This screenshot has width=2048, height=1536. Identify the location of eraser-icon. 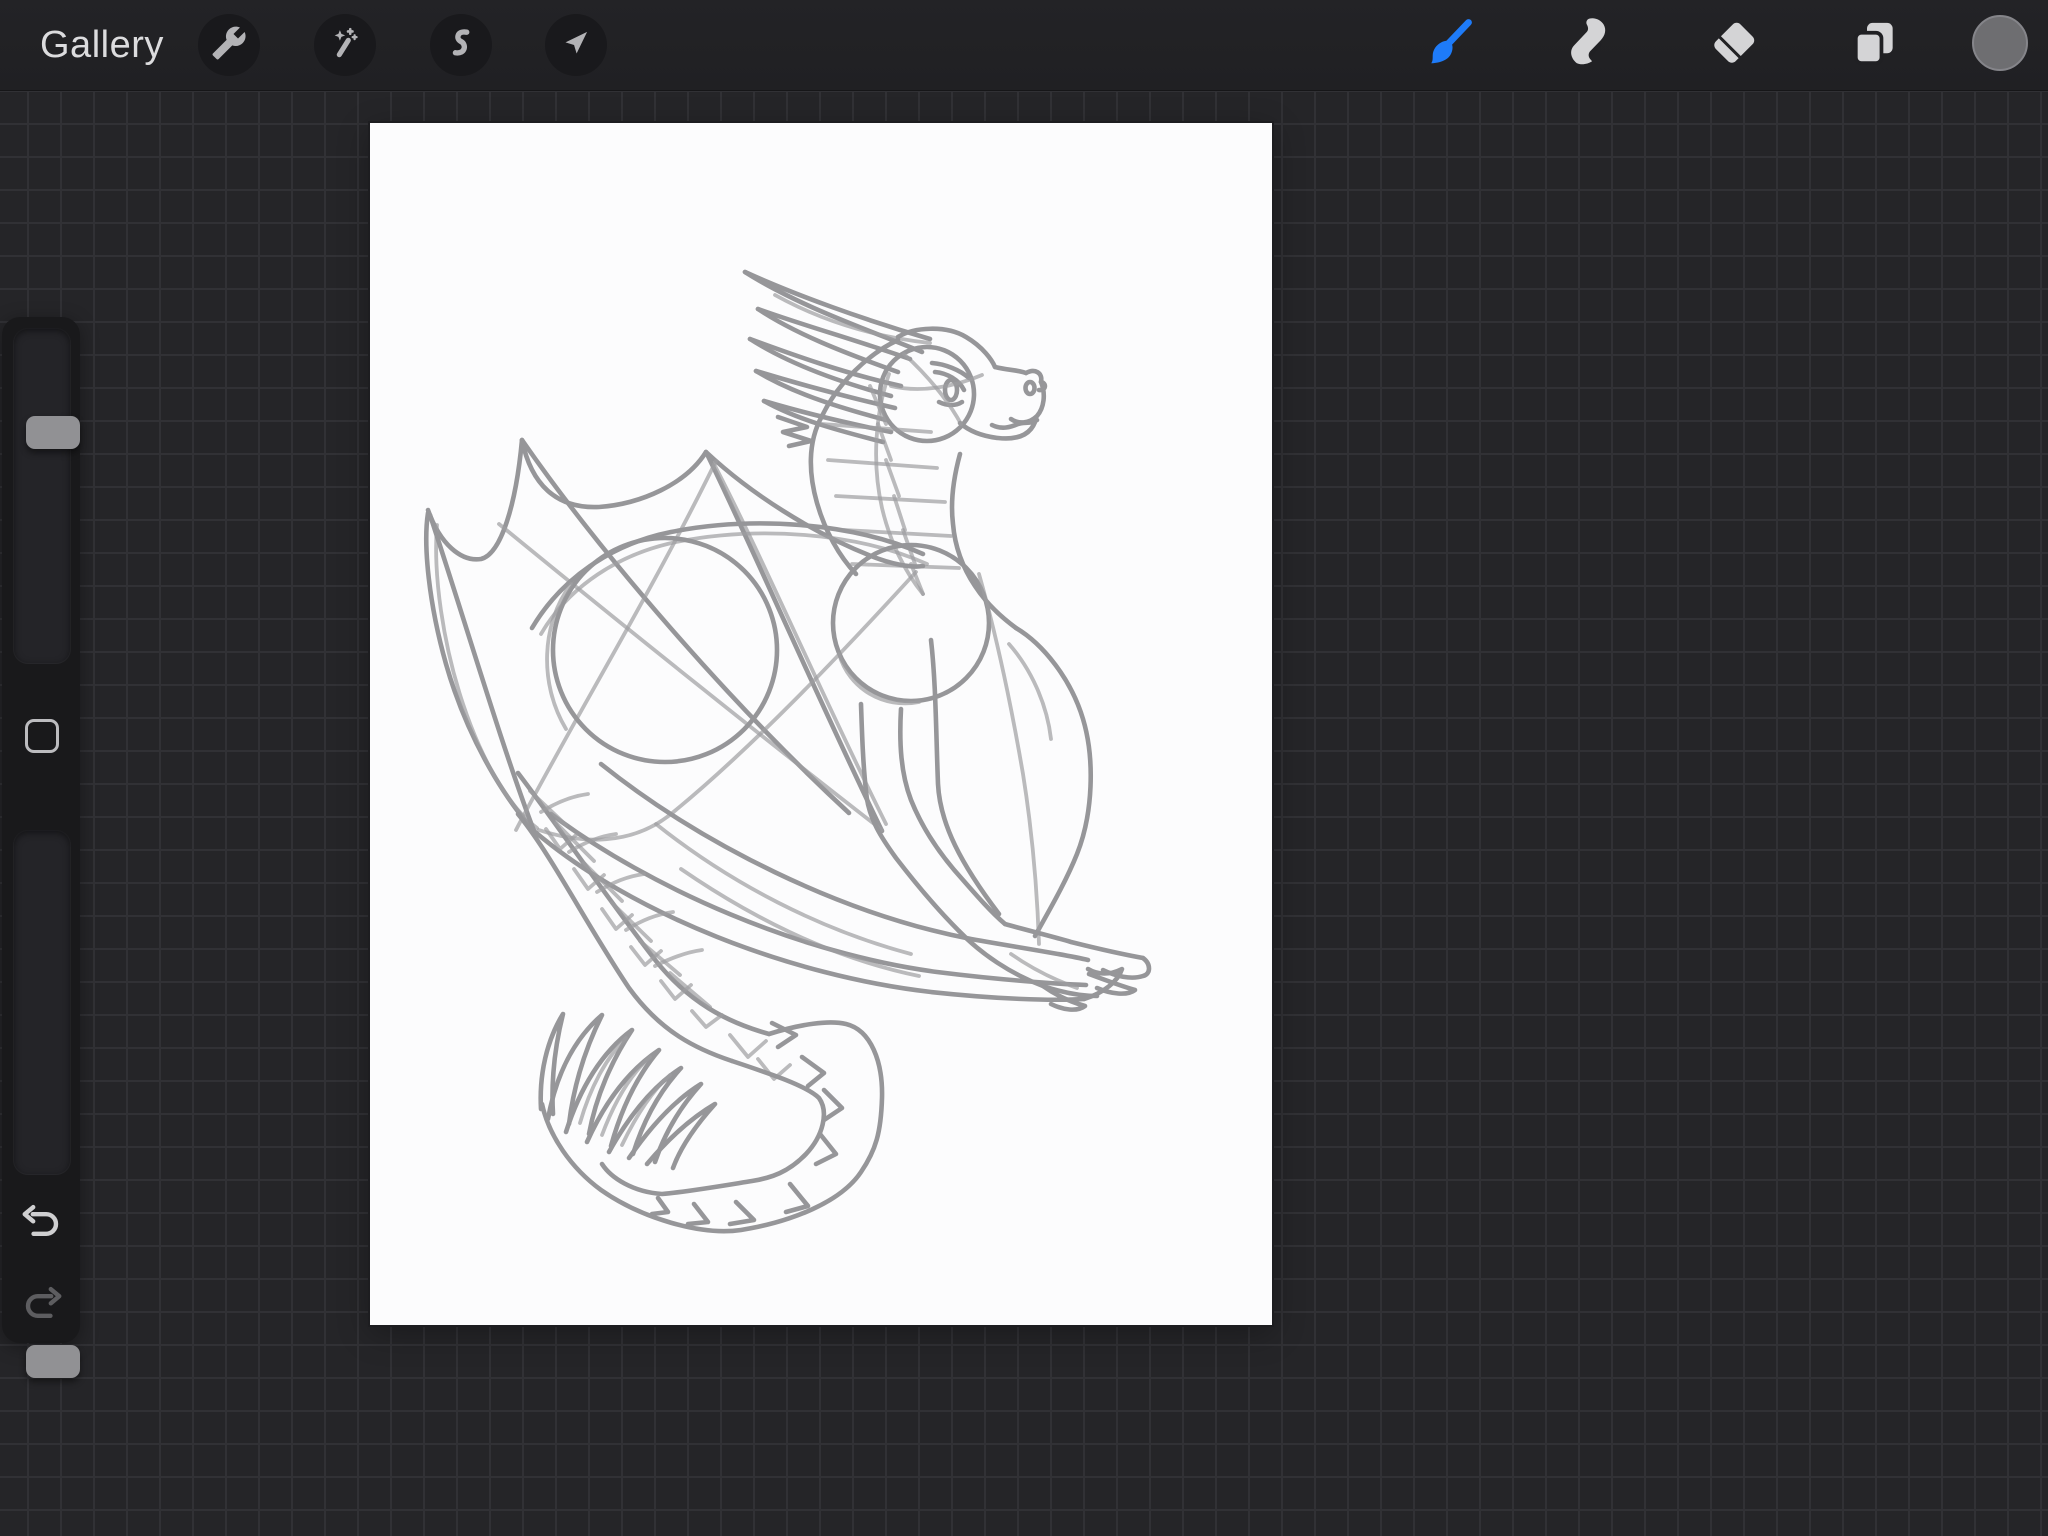
(1734, 45).